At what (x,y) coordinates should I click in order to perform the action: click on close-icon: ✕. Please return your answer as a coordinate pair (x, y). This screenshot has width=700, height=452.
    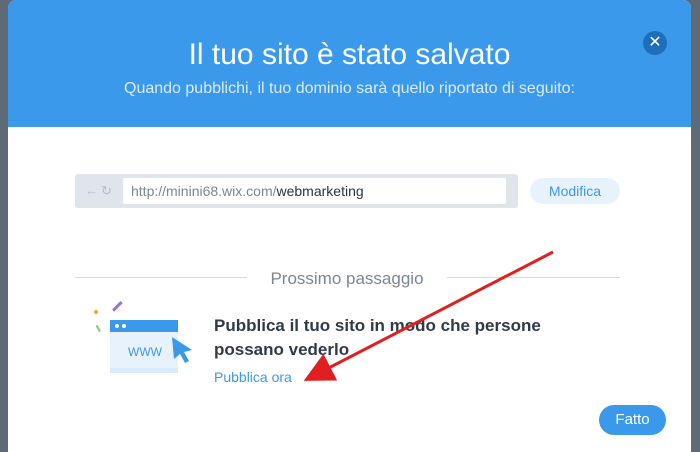
    Looking at the image, I should click on (655, 42).